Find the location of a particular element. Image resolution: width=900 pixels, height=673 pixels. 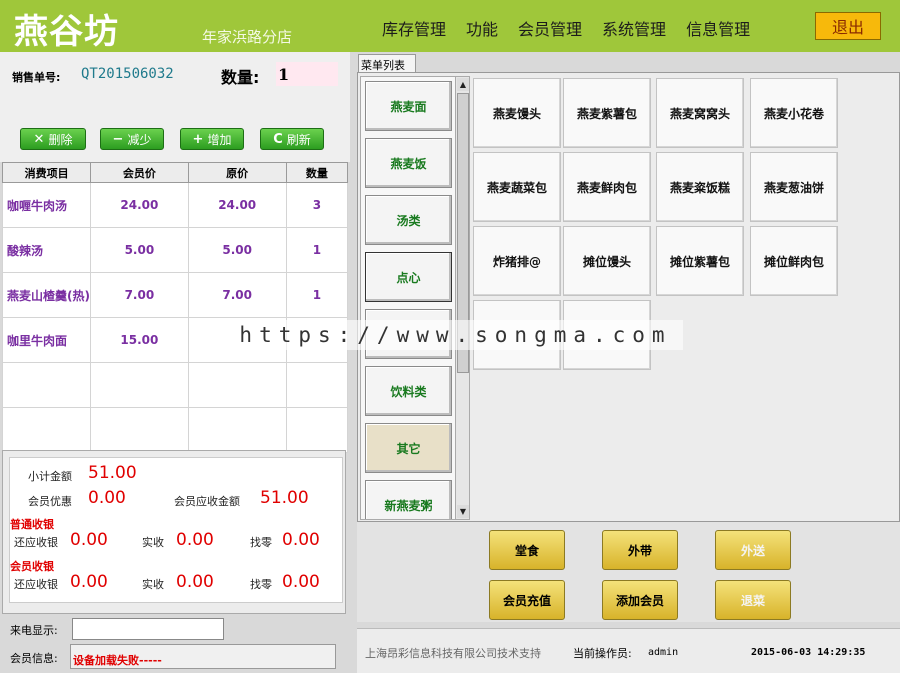

delivery-button: 外送 is located at coordinates (753, 550).